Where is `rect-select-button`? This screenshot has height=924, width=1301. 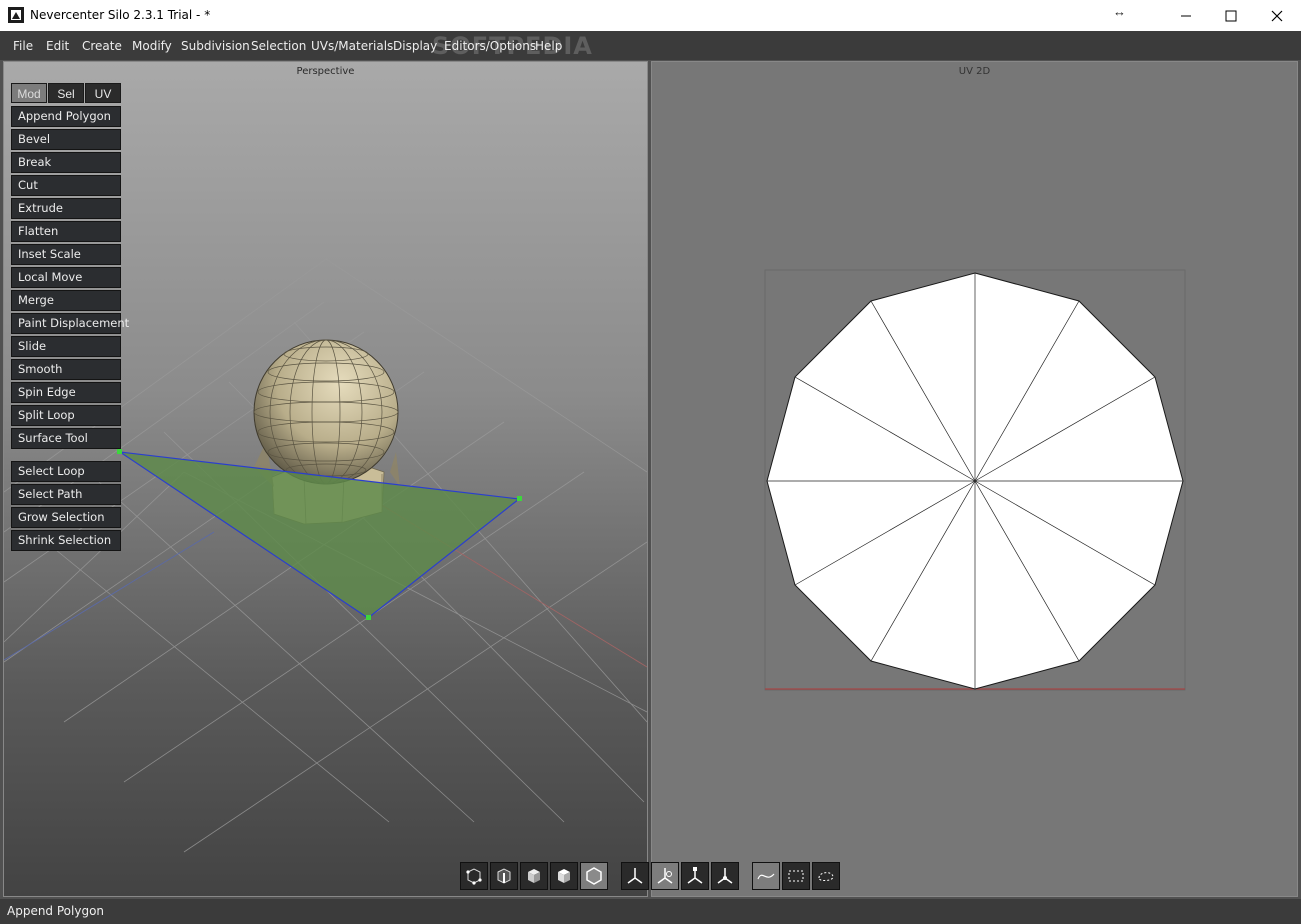
rect-select-button is located at coordinates (796, 876).